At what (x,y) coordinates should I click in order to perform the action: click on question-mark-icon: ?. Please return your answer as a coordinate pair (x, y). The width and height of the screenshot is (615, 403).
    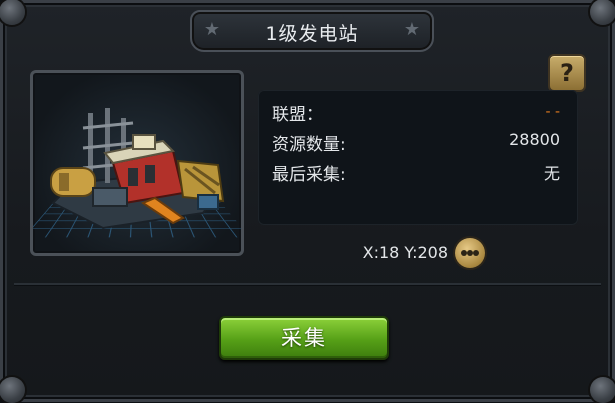
    Looking at the image, I should click on (567, 73).